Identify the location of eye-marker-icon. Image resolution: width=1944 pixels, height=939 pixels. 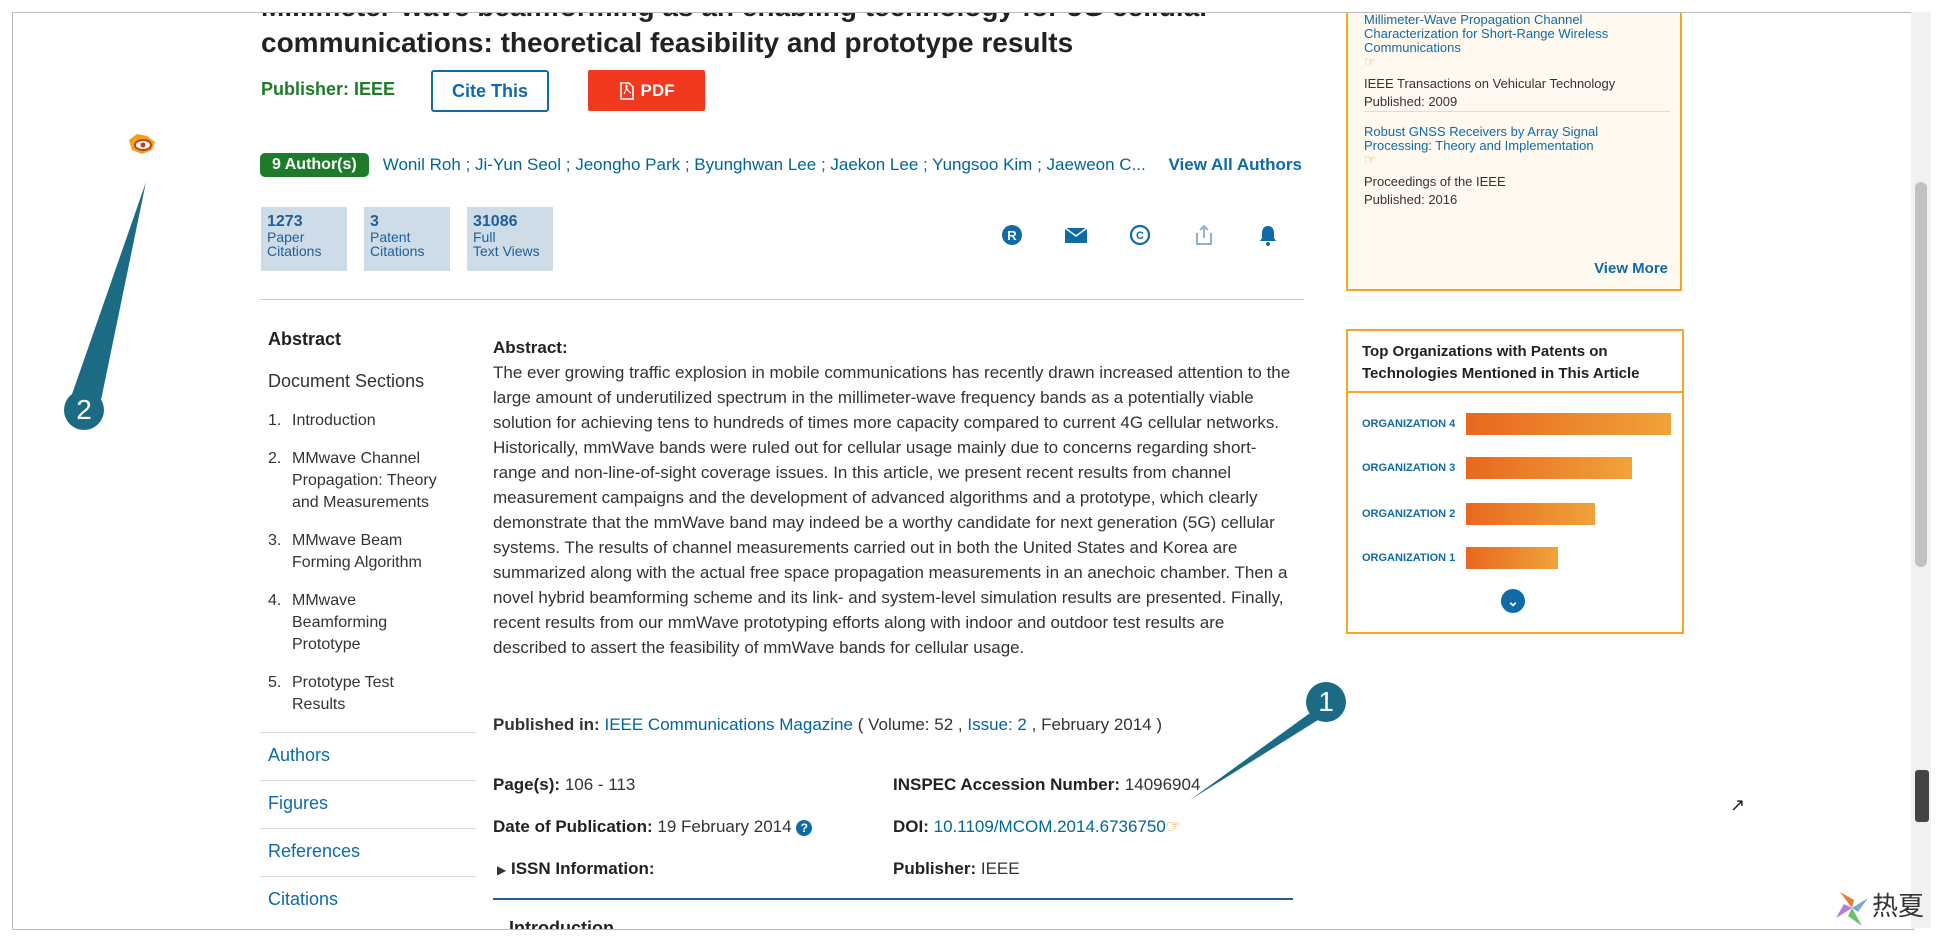
(142, 147).